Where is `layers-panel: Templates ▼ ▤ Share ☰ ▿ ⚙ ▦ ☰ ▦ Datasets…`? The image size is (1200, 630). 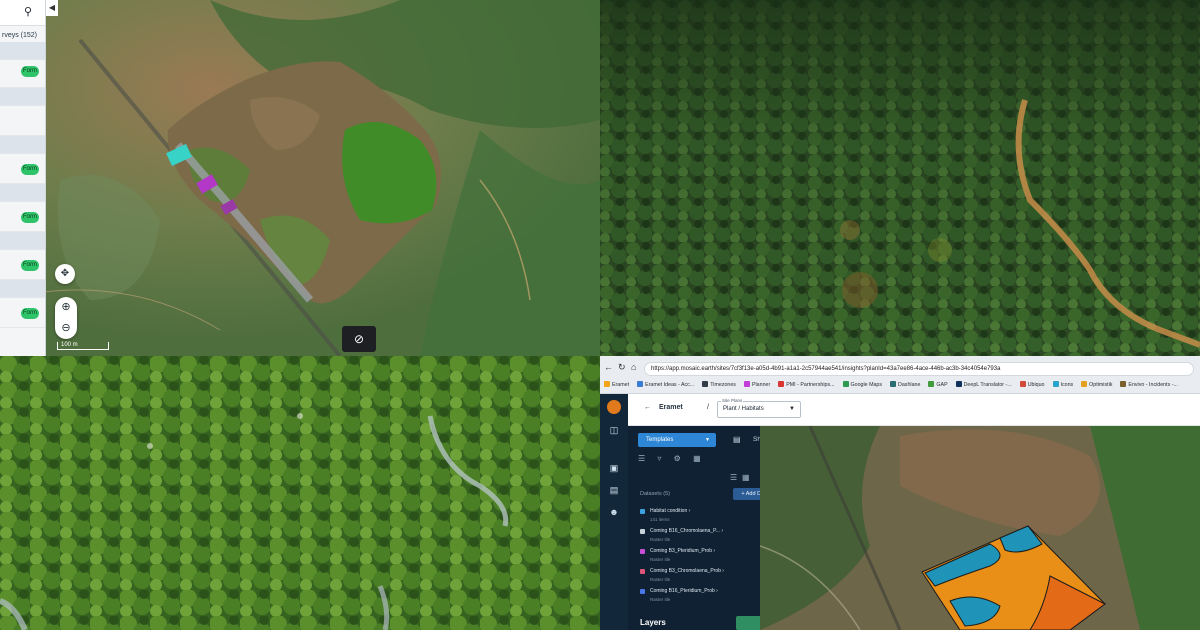 layers-panel: Templates ▼ ▤ Share ☰ ▿ ⚙ ▦ ☰ ▦ Datasets… is located at coordinates (702, 528).